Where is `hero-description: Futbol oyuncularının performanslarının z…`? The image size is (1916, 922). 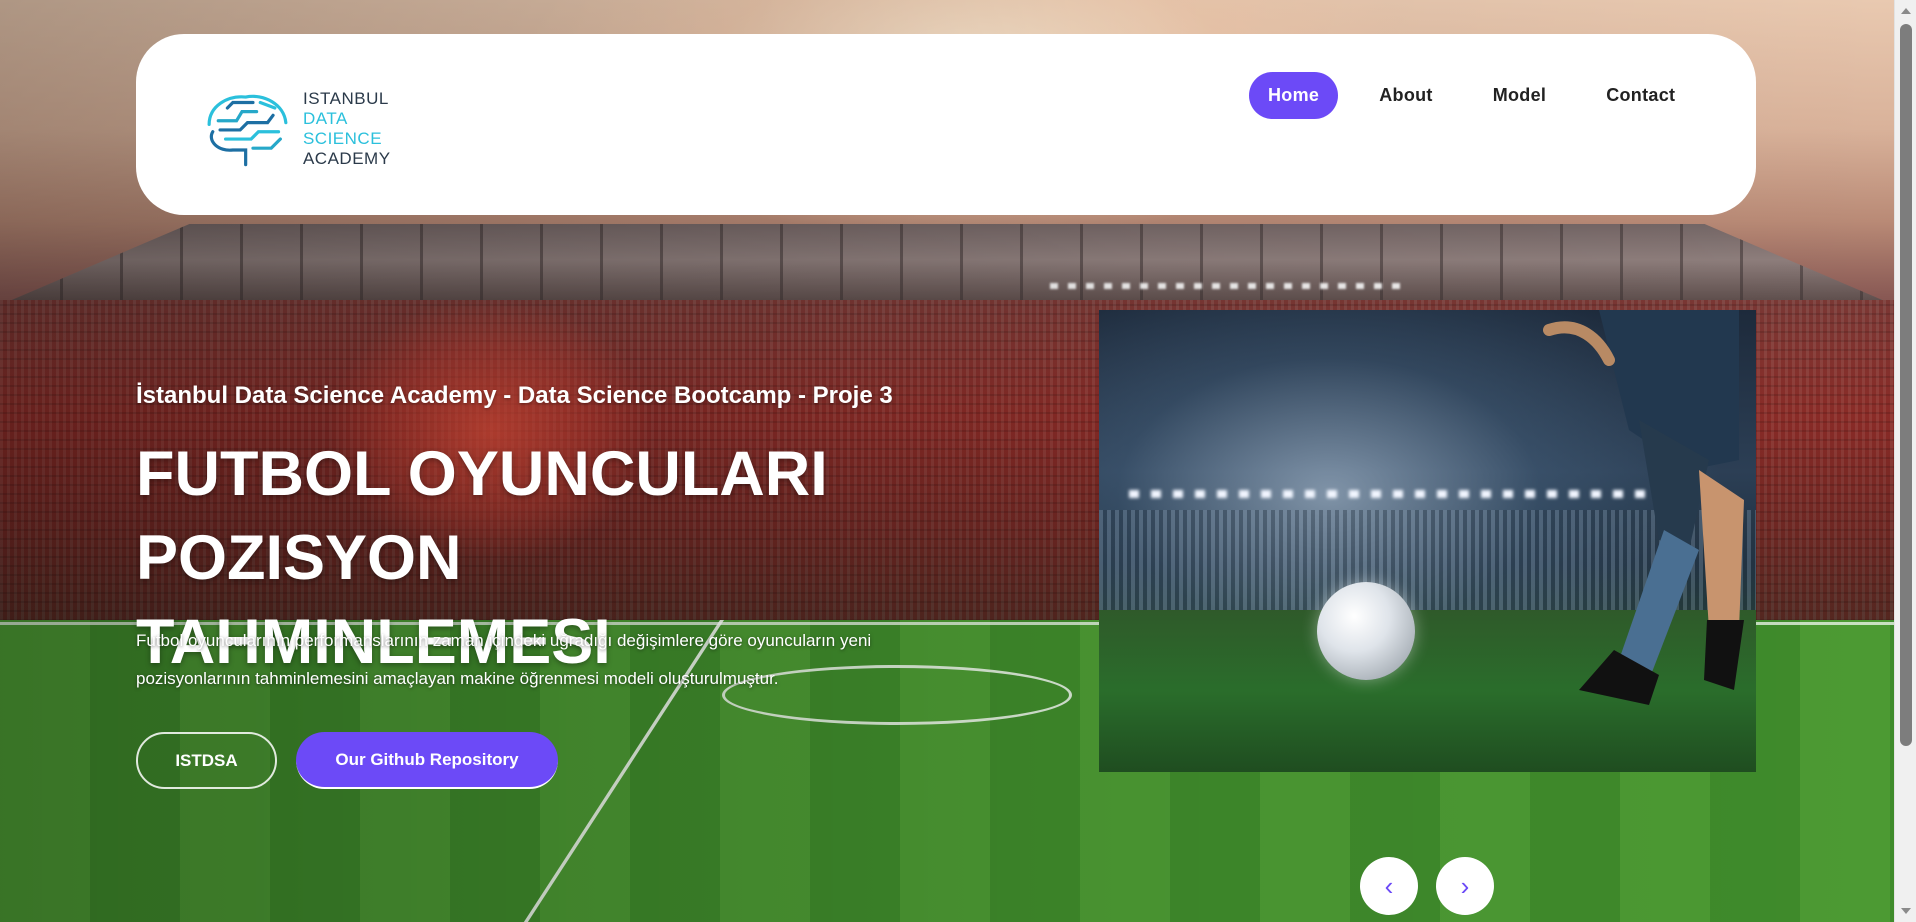
hero-description: Futbol oyuncularının performanslarının z… is located at coordinates (504, 659).